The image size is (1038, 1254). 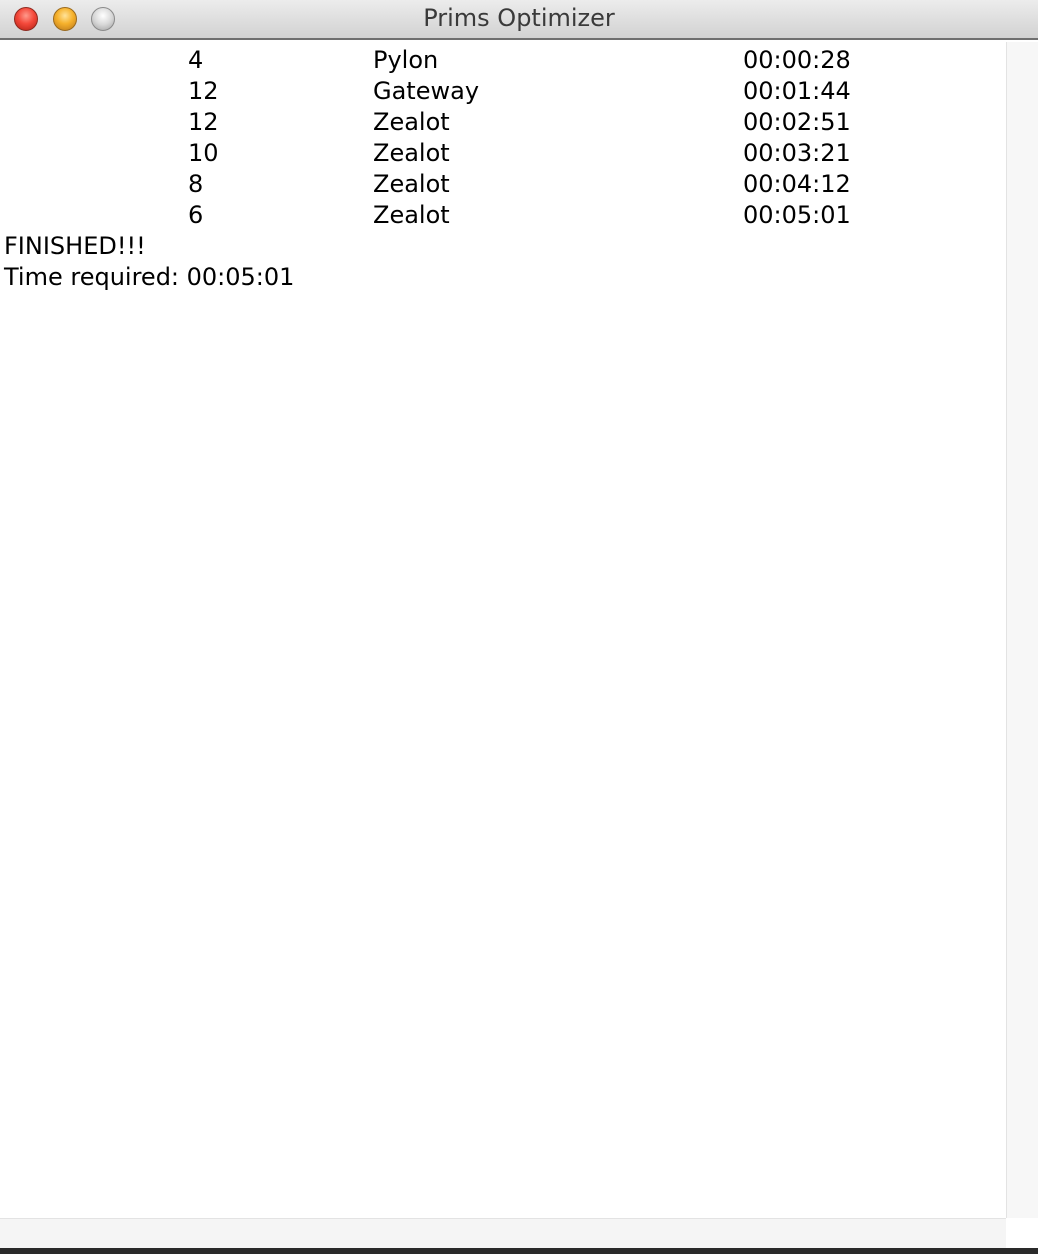 I want to click on title-bar: Prims Optimizer, so click(x=519, y=20).